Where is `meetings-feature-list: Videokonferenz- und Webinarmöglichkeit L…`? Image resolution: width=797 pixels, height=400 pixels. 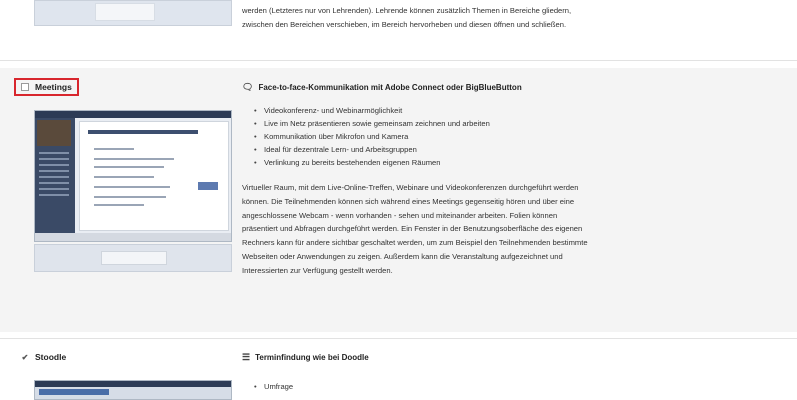
meetings-feature-list: Videokonferenz- und Webinarmöglichkeit L… is located at coordinates (477, 136).